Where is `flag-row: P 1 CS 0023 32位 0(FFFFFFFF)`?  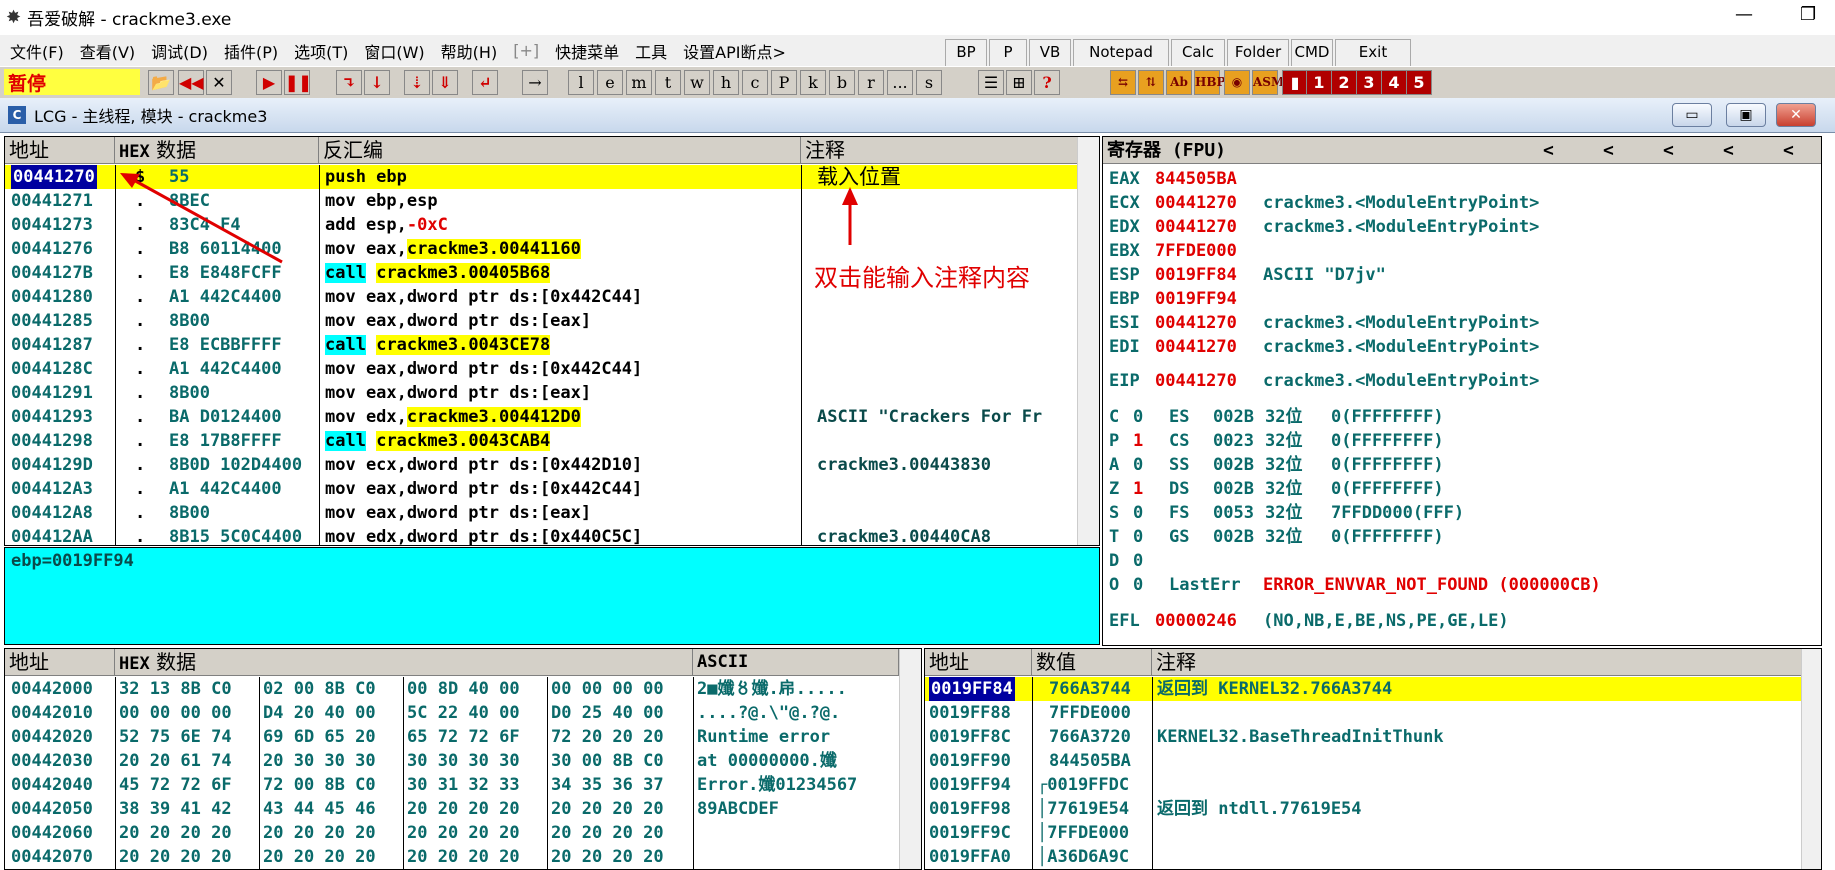 flag-row: P 1 CS 0023 32位 0(FFFFFFFF) is located at coordinates (1462, 441).